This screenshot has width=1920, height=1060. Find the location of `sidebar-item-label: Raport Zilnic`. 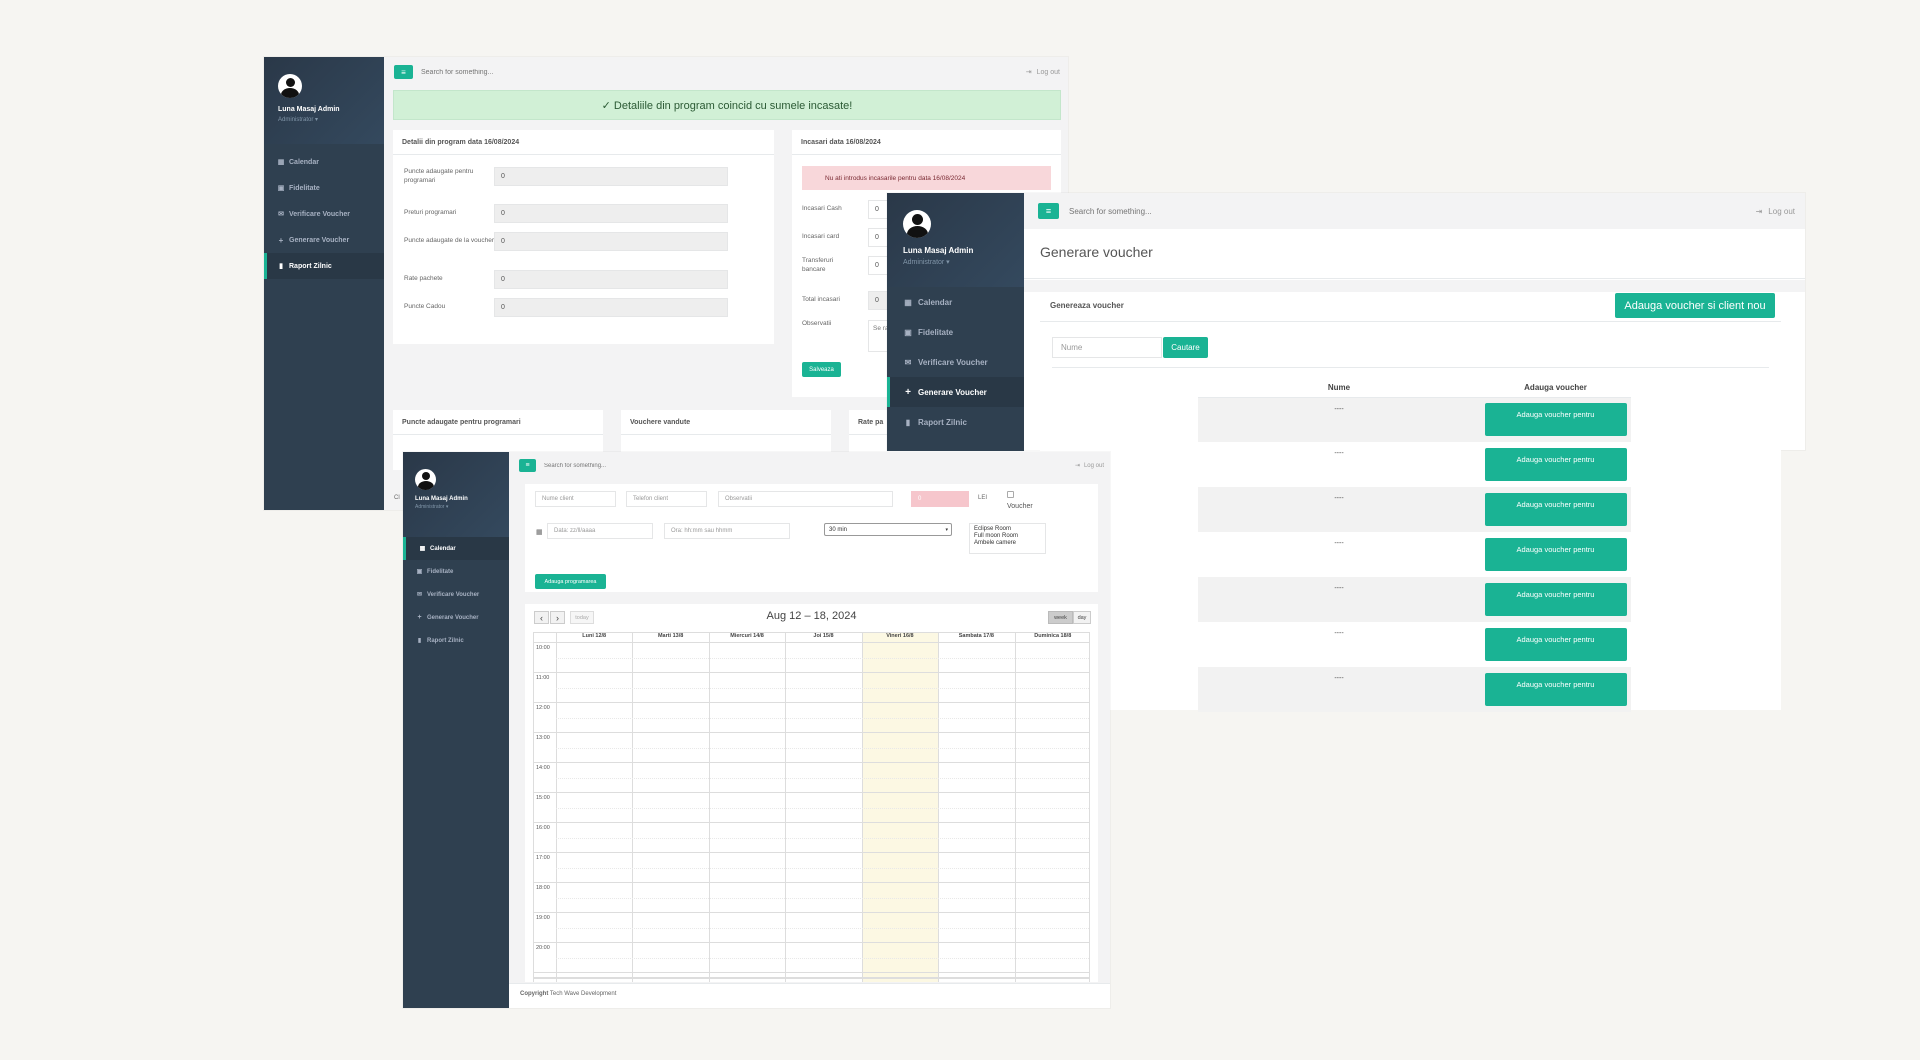

sidebar-item-label: Raport Zilnic is located at coordinates (310, 266).